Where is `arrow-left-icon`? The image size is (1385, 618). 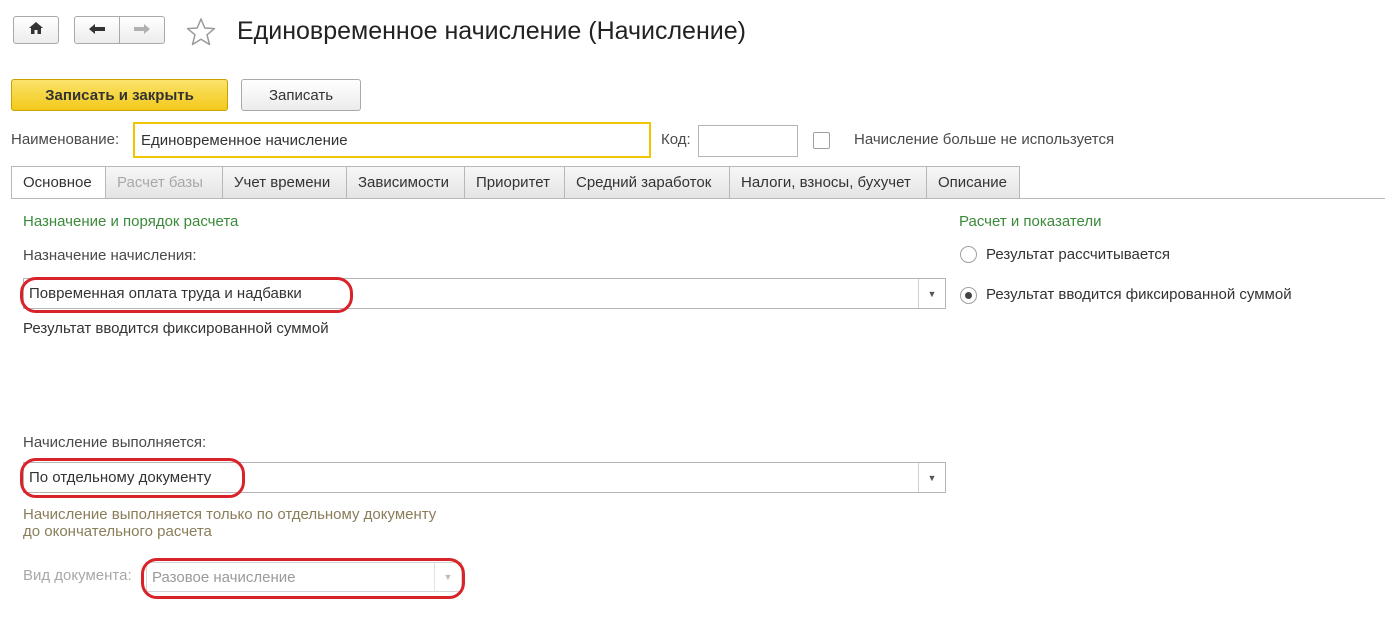
arrow-left-icon is located at coordinates (97, 30).